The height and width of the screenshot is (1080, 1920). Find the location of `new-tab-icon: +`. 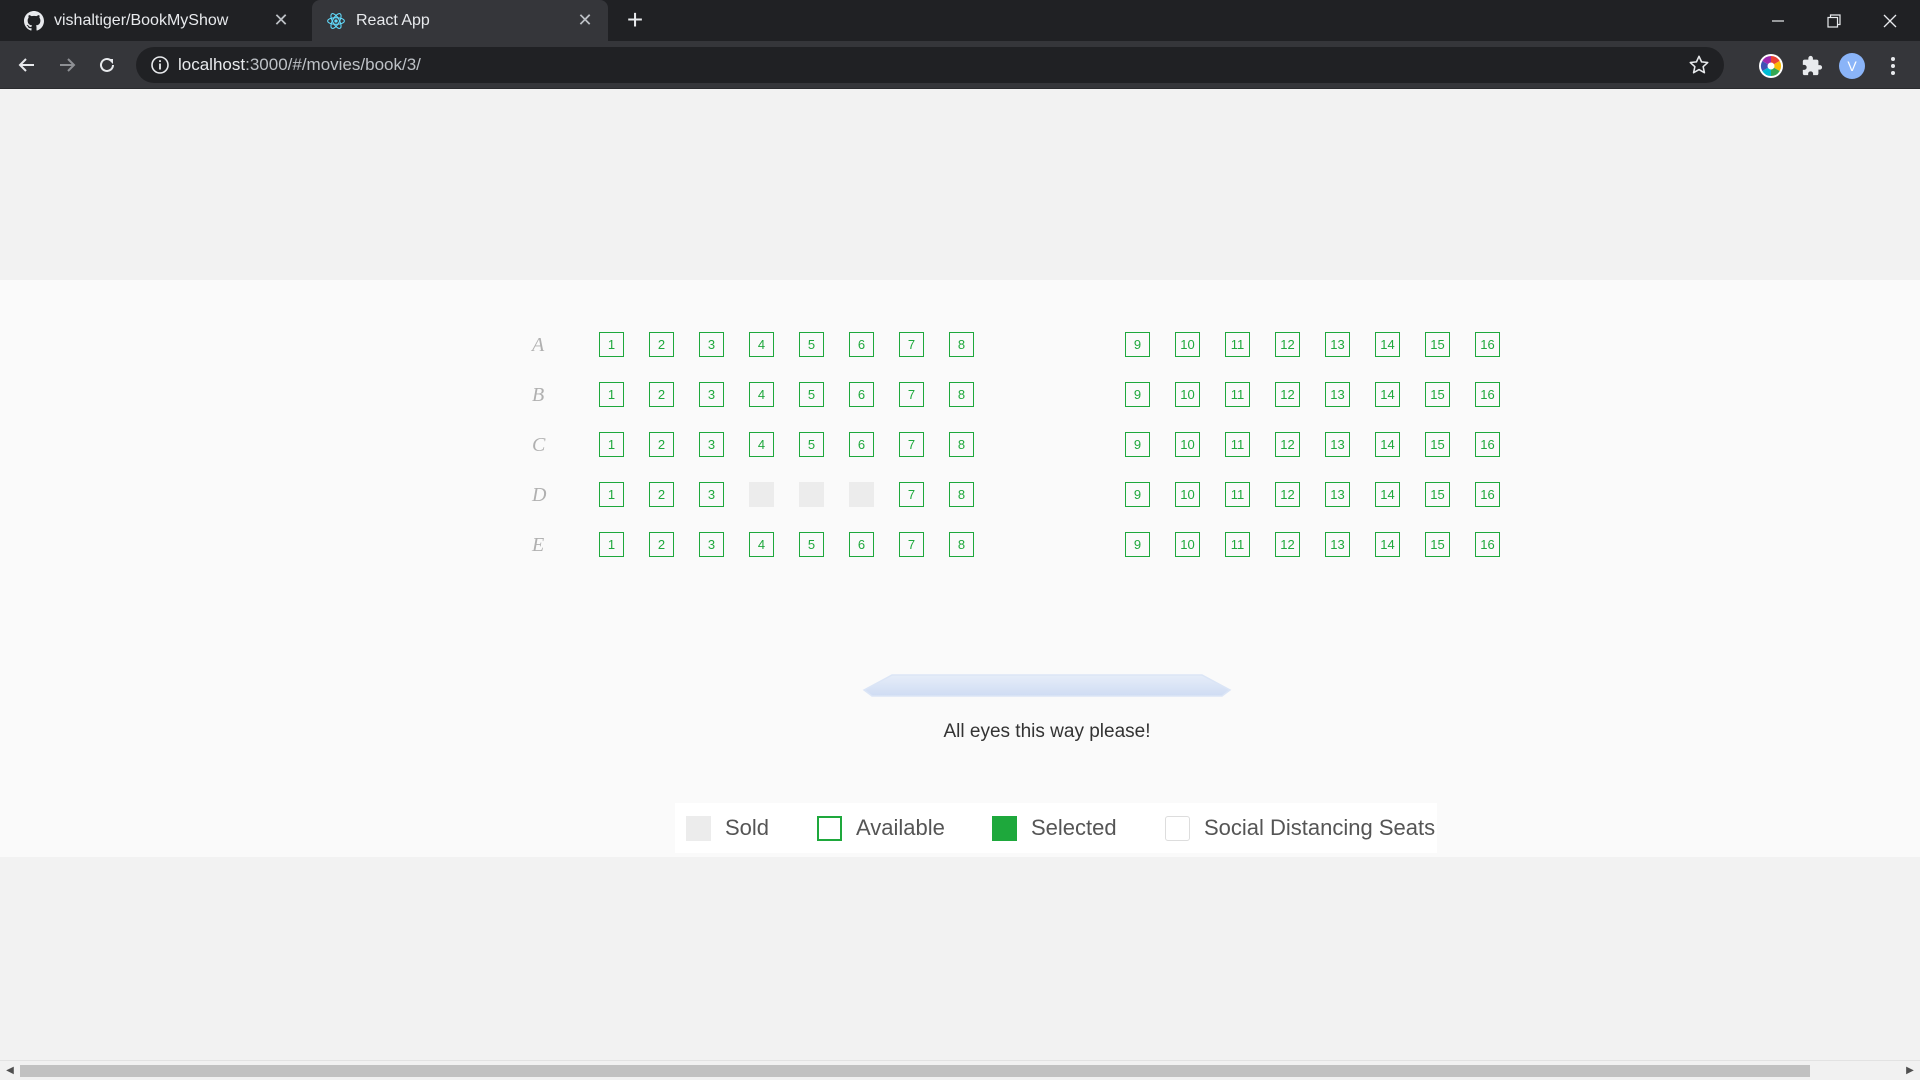

new-tab-icon: + is located at coordinates (635, 21).